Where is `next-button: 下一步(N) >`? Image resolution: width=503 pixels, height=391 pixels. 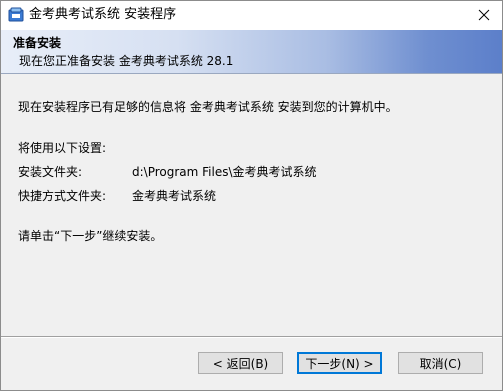 next-button: 下一步(N) > is located at coordinates (339, 363).